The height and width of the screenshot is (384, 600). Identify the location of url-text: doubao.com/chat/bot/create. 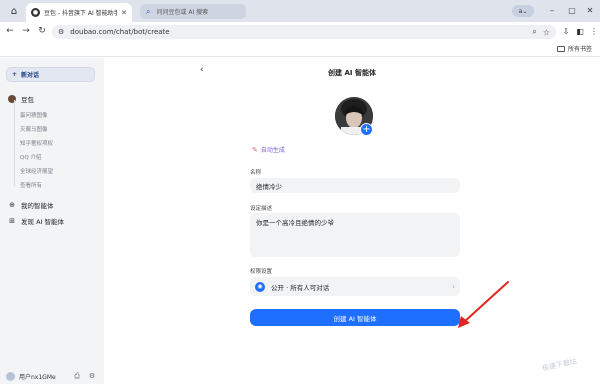
(120, 32).